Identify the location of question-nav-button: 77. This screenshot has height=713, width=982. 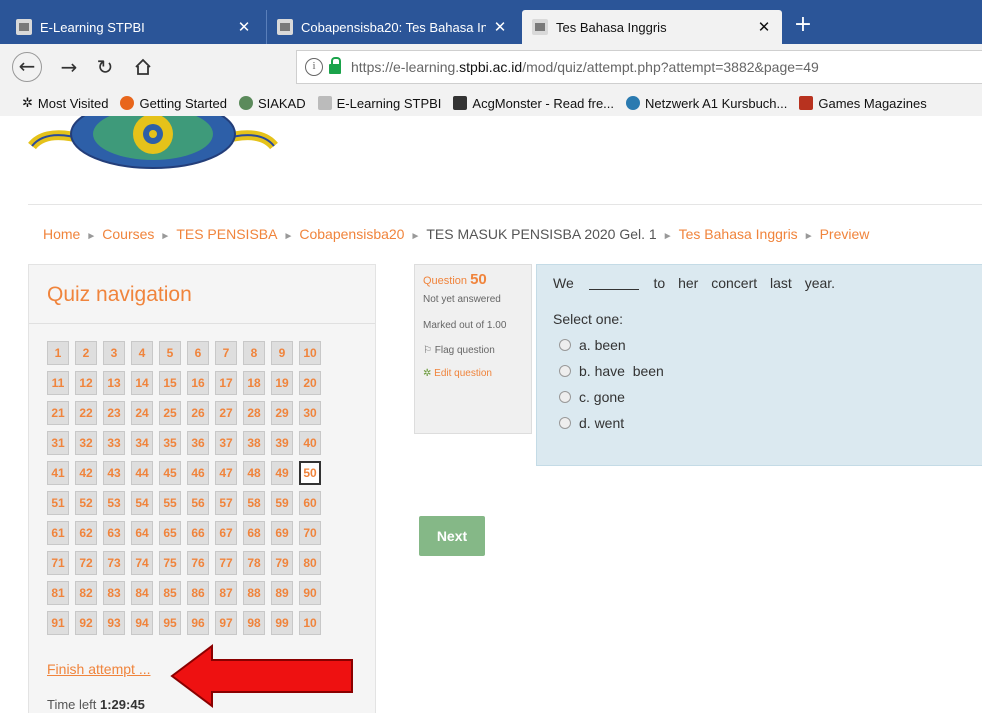
(226, 563).